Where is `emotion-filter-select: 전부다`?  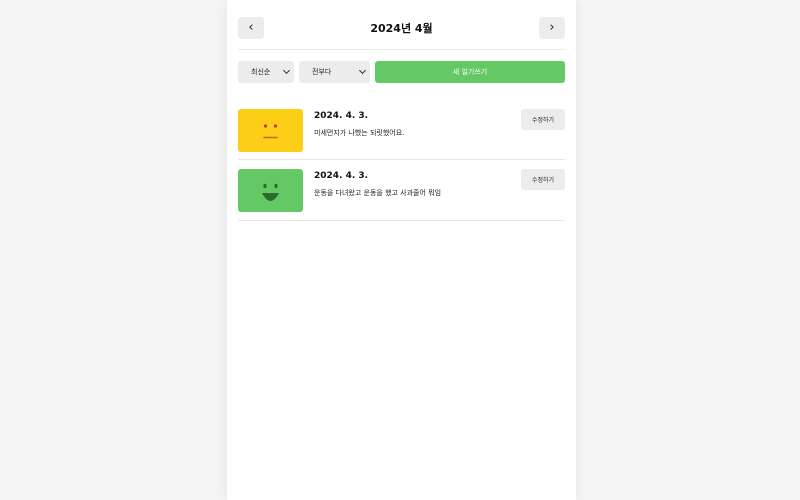
emotion-filter-select: 전부다 is located at coordinates (334, 72).